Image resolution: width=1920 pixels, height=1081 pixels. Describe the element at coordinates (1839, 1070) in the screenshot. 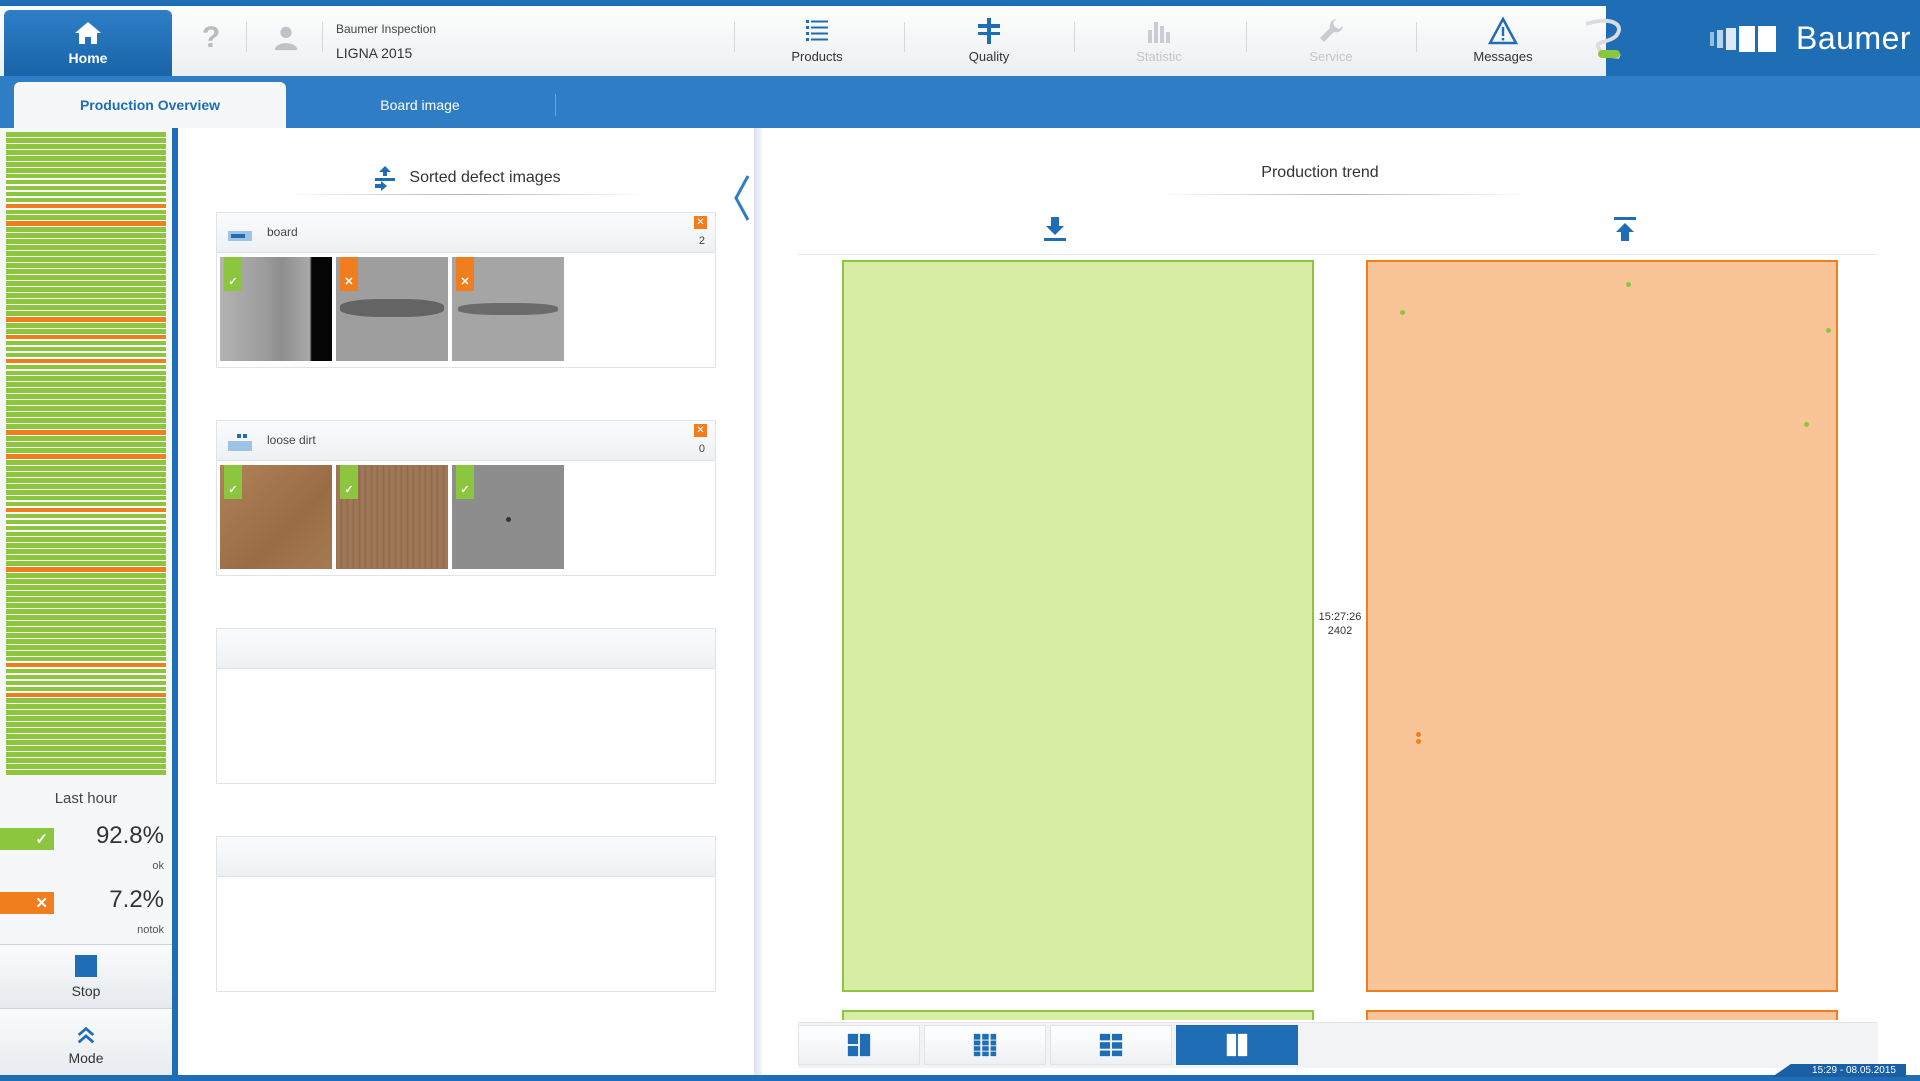

I see `status-clock: 15:29 - 08.05.2015` at that location.